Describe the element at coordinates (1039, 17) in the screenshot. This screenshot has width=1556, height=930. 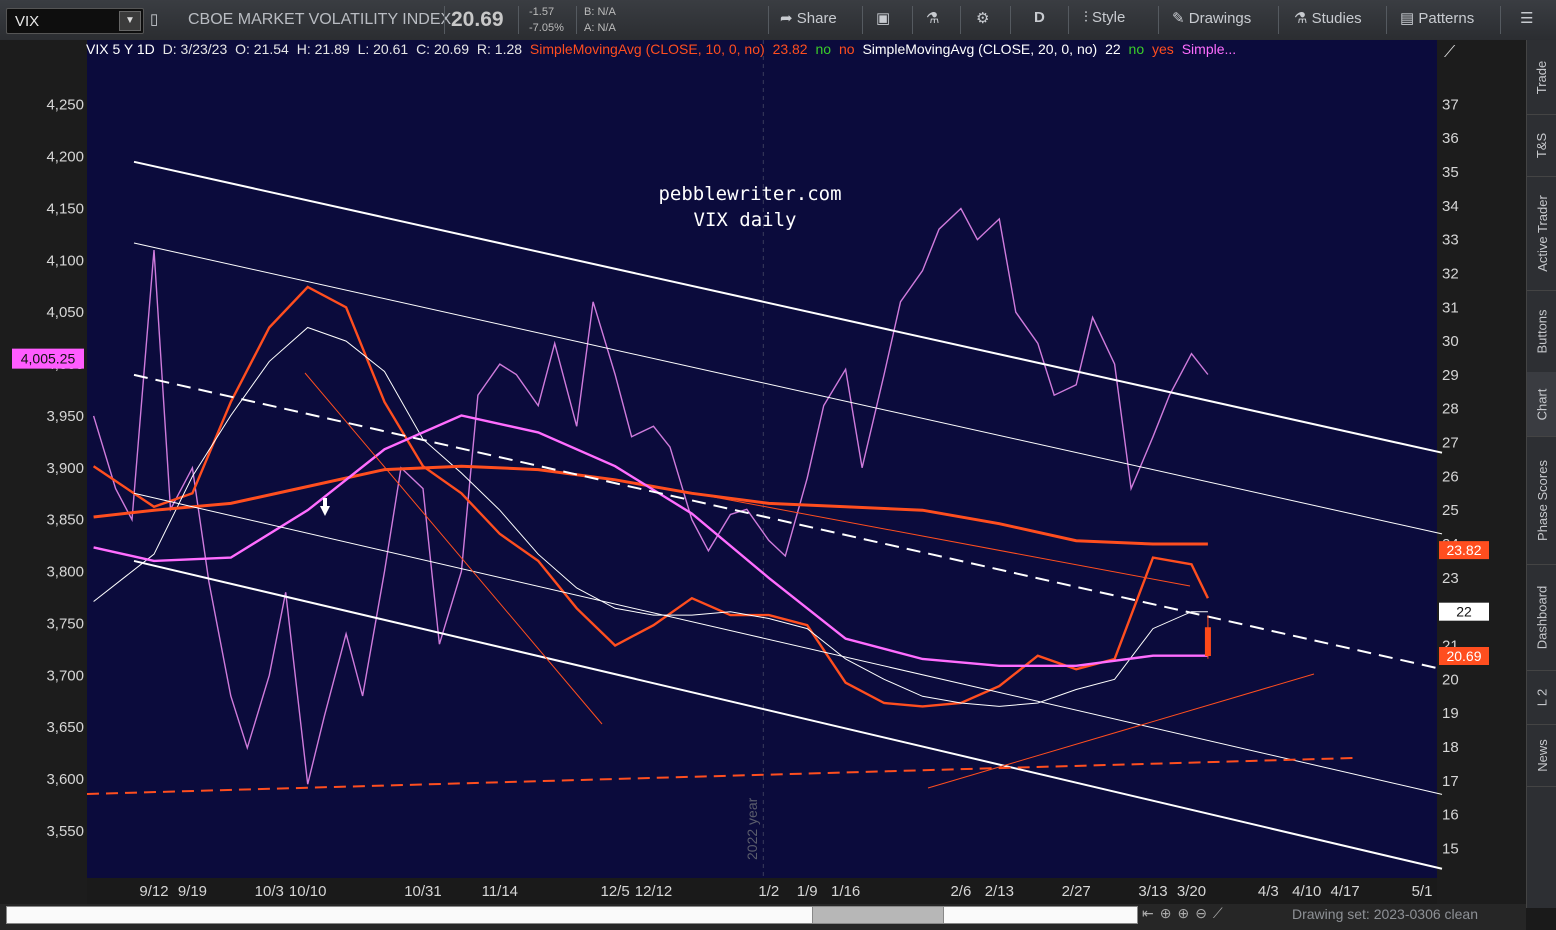
I see `period-button: D` at that location.